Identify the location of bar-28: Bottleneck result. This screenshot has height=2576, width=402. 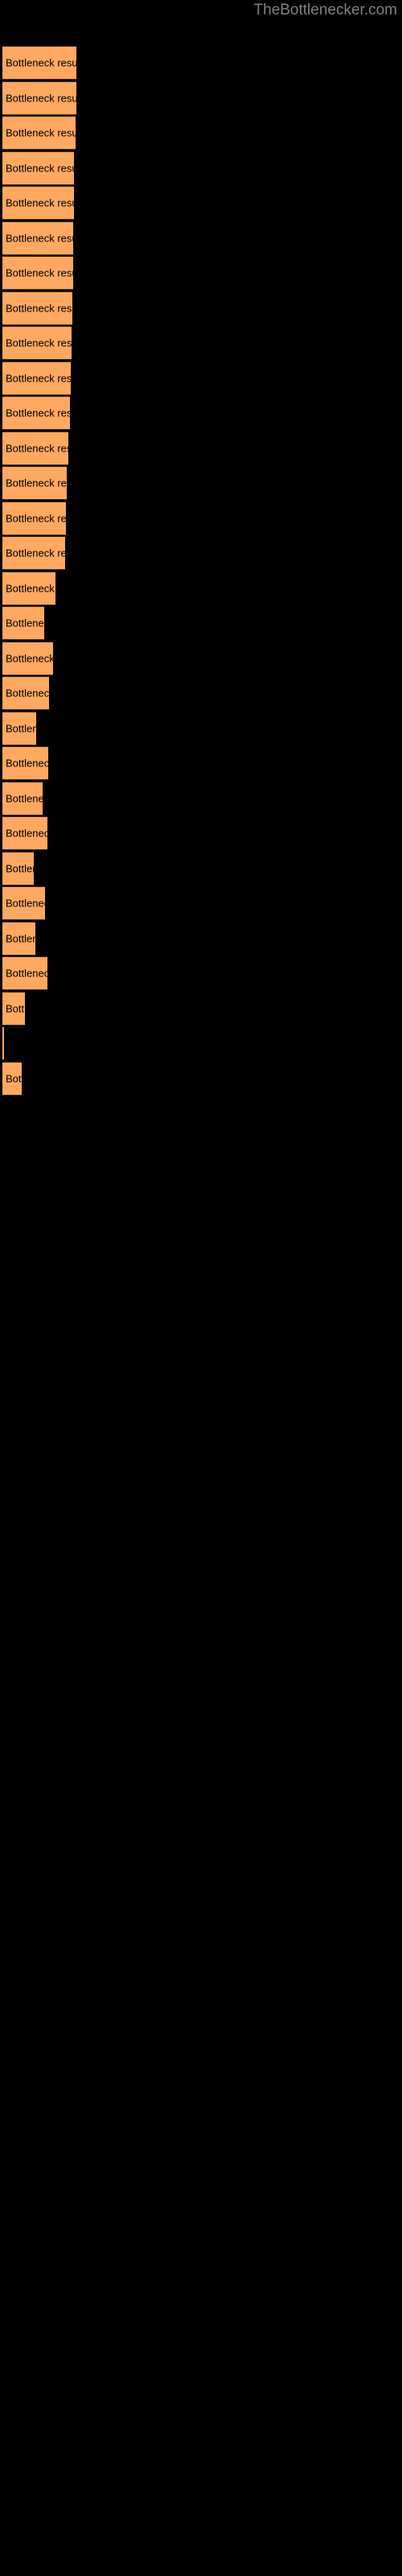
(13, 1008).